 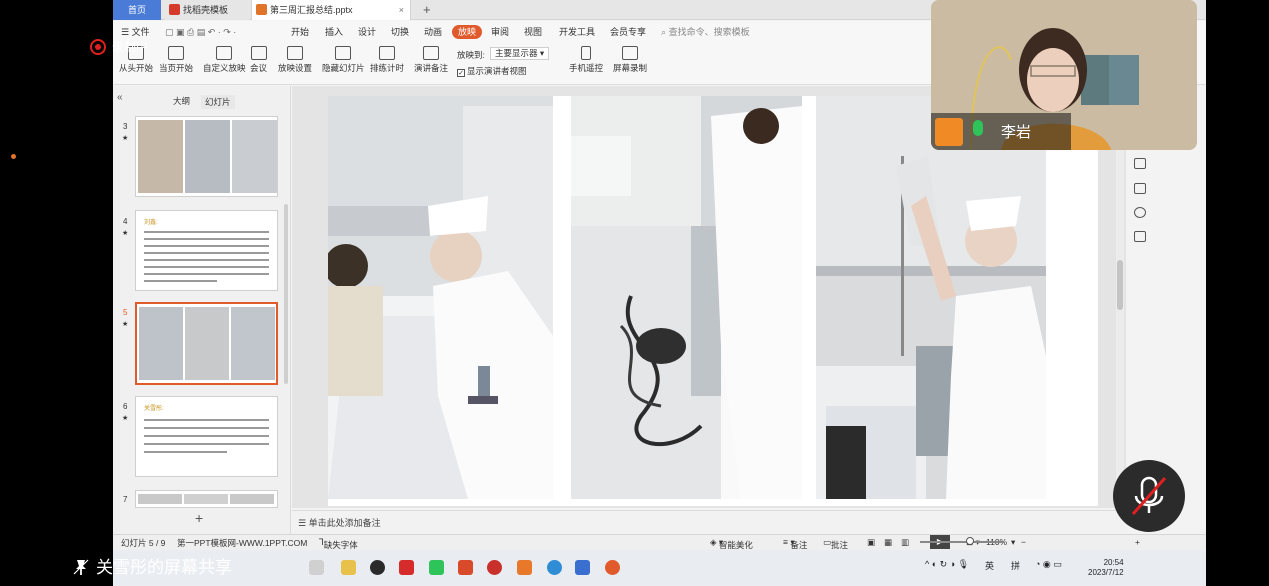 What do you see at coordinates (1064, 75) in the screenshot?
I see `participant-video: 李岩` at bounding box center [1064, 75].